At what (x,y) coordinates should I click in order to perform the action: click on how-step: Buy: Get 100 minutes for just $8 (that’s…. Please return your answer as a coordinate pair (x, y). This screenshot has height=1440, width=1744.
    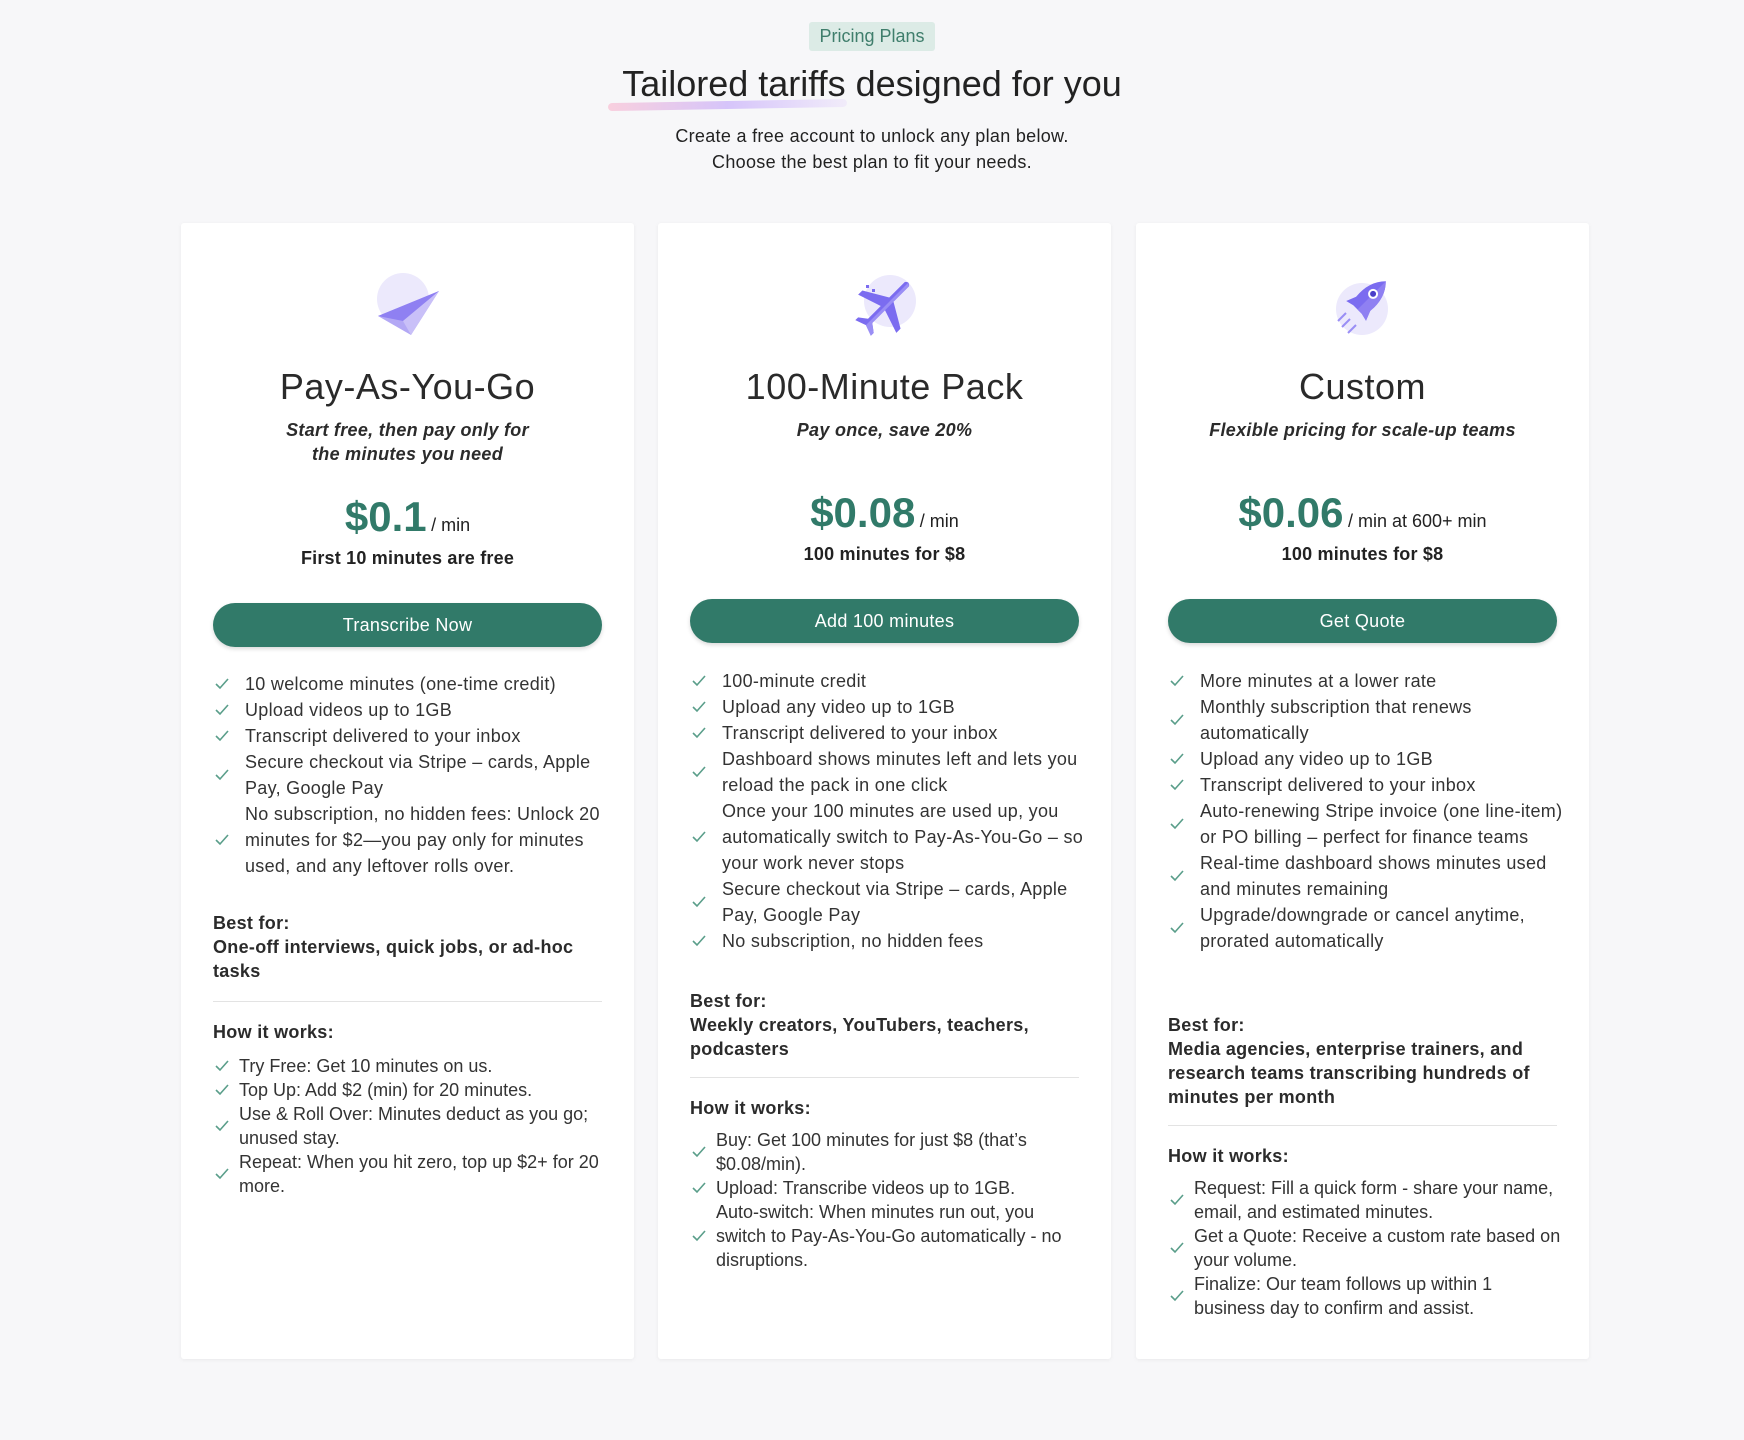
    Looking at the image, I should click on (888, 1152).